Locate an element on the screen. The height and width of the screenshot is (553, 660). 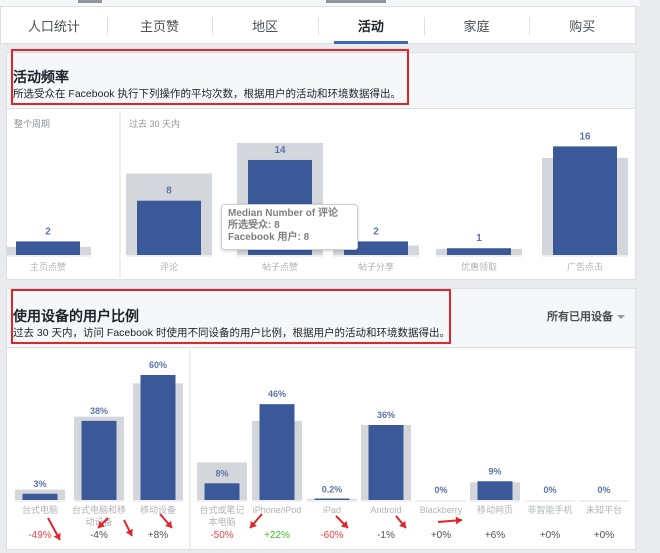
category-label: 优惠领取 is located at coordinates (479, 266).